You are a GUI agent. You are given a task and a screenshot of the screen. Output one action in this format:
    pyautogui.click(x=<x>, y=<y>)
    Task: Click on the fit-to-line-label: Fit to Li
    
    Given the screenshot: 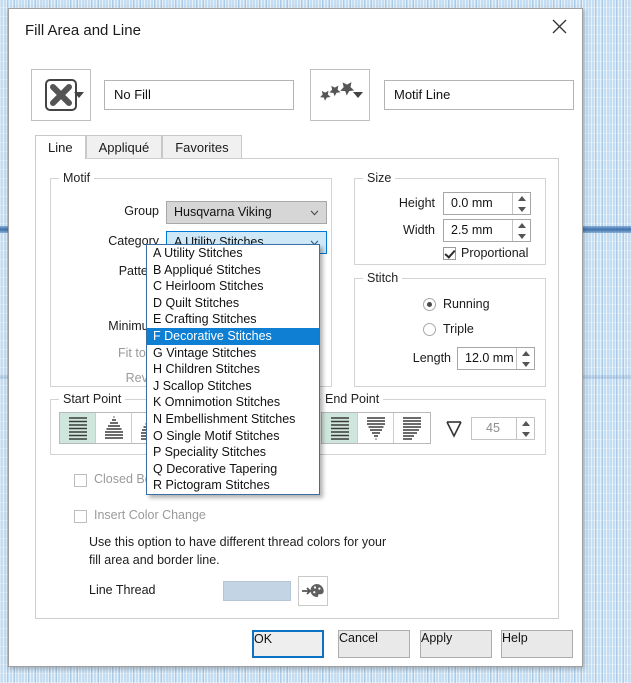 What is the action you would take?
    pyautogui.click(x=138, y=353)
    